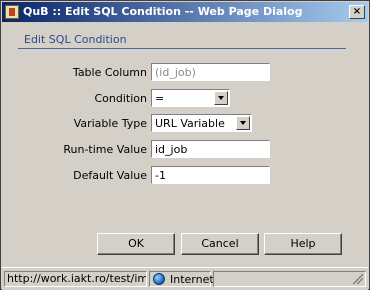  What do you see at coordinates (303, 244) in the screenshot?
I see `help-button: Help` at bounding box center [303, 244].